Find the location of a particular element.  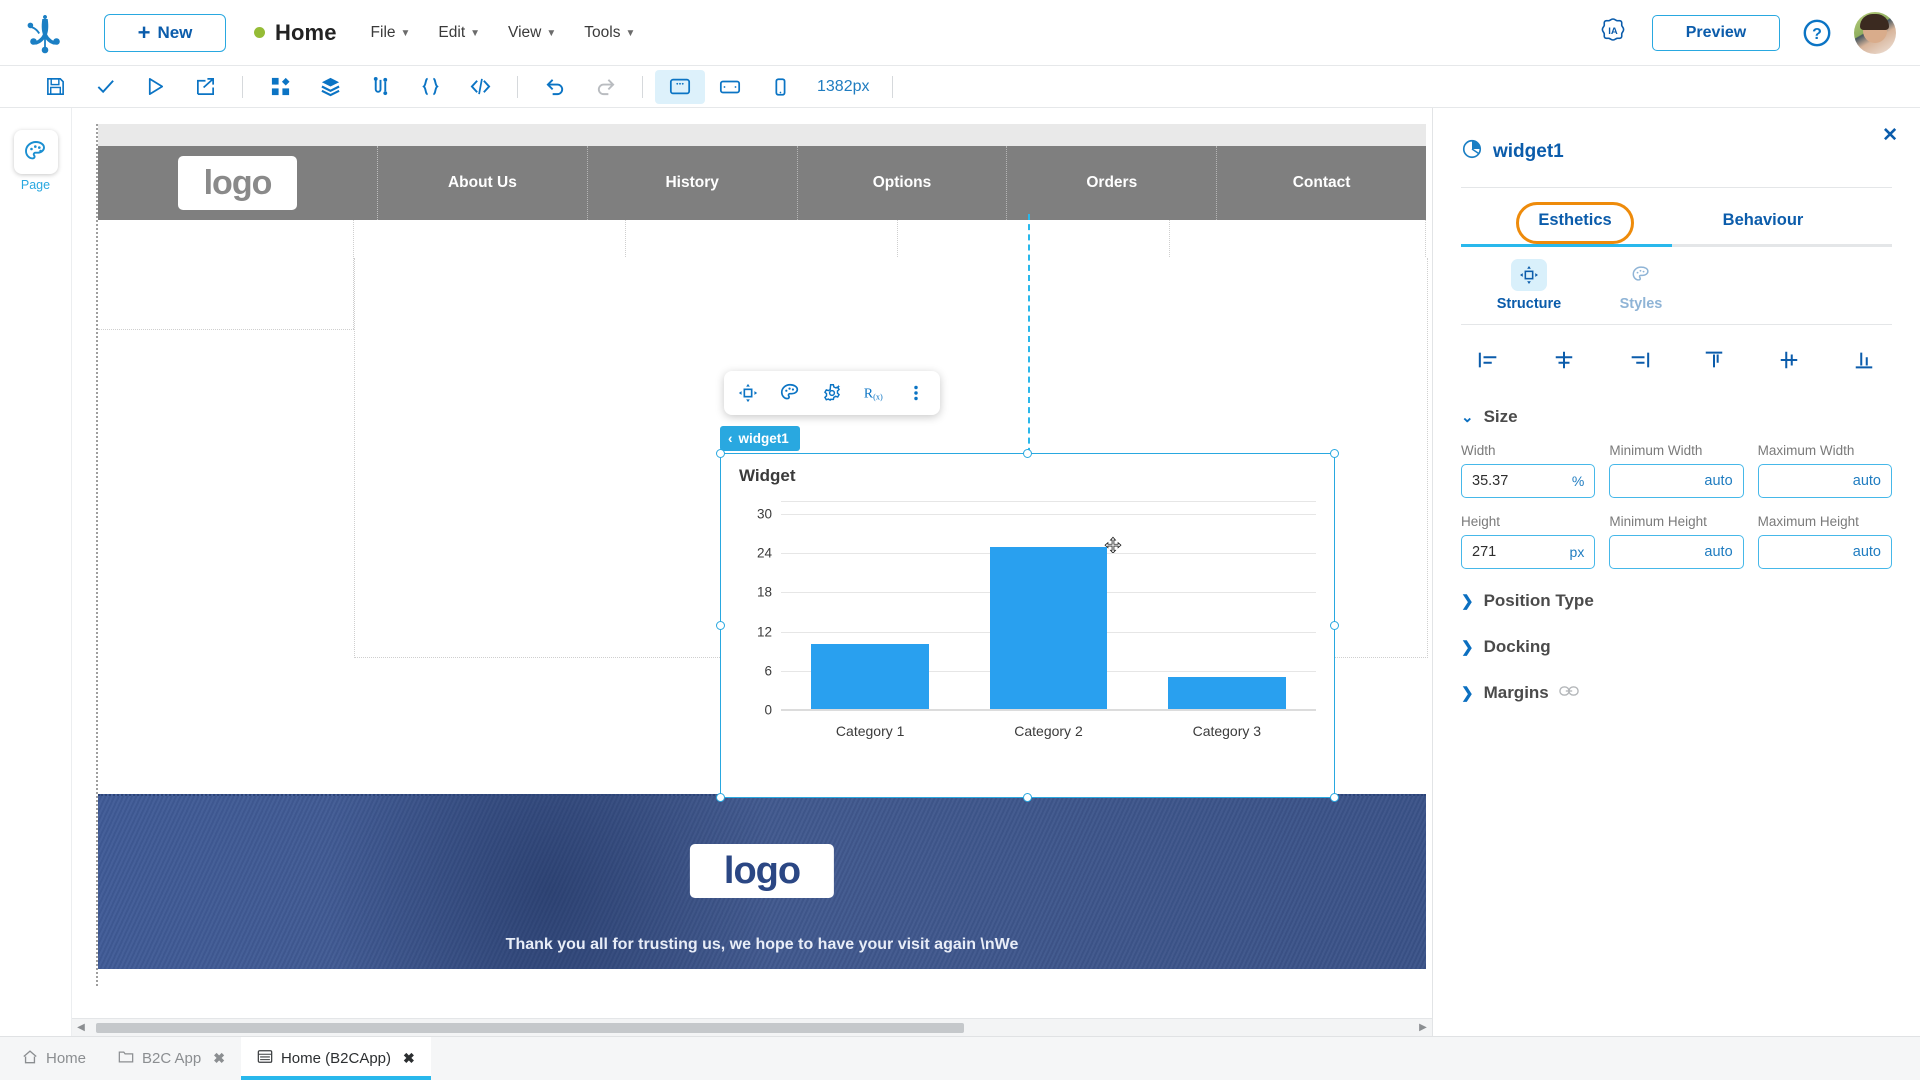

tab-esthetics: Esthetics is located at coordinates (1575, 223).